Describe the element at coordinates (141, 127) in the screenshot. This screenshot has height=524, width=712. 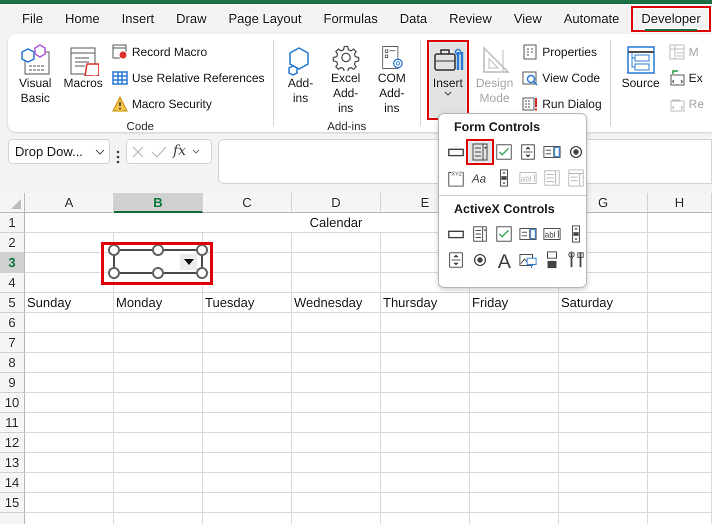
I see `group-label: Code` at that location.